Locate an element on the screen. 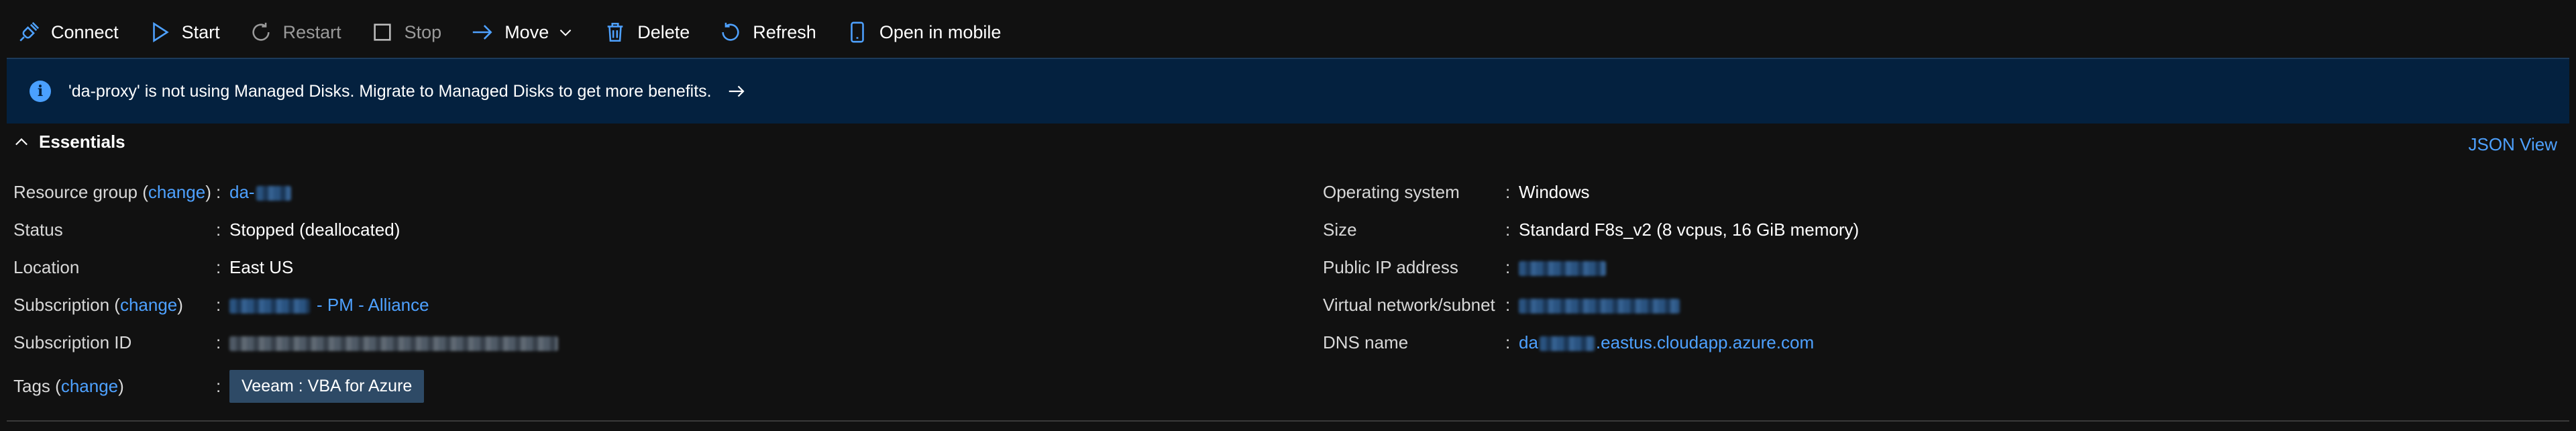 This screenshot has width=2576, height=431. dns-value: da .eastus.cloudapp.azure.com is located at coordinates (1666, 343).